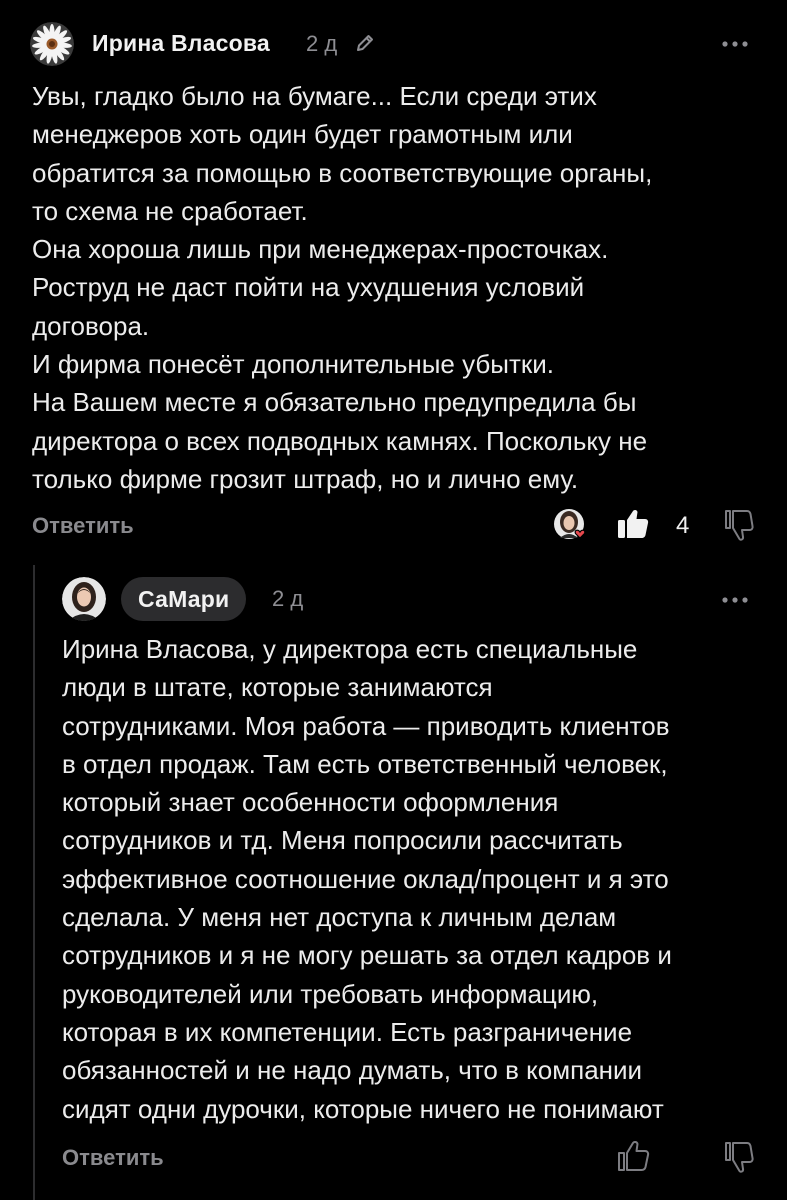  Describe the element at coordinates (52, 44) in the screenshot. I see `daisy-avatar-icon` at that location.